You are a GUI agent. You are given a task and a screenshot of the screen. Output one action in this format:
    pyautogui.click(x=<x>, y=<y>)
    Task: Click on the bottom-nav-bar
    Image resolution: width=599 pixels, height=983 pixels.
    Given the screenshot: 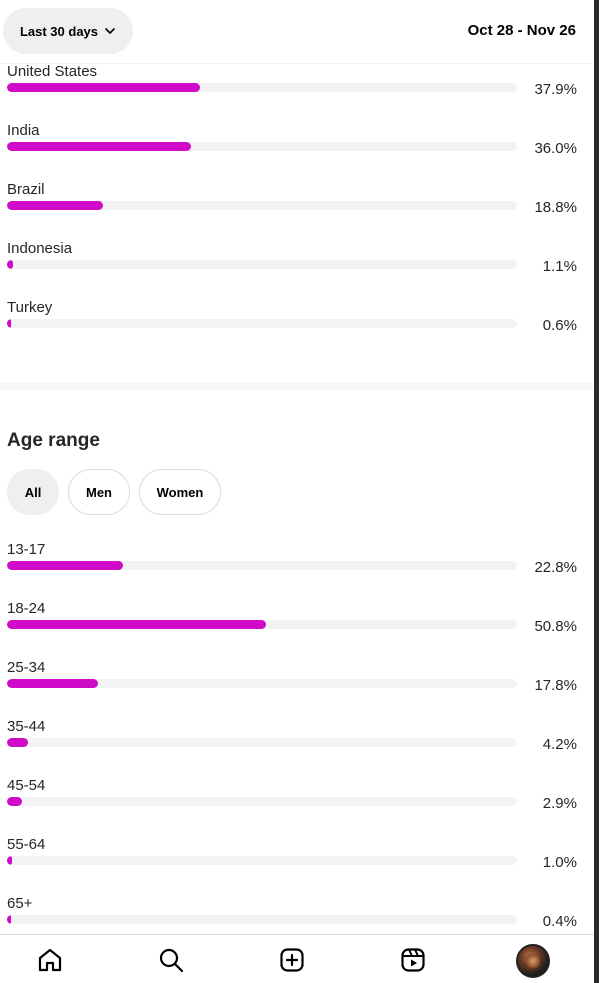 What is the action you would take?
    pyautogui.click(x=297, y=958)
    